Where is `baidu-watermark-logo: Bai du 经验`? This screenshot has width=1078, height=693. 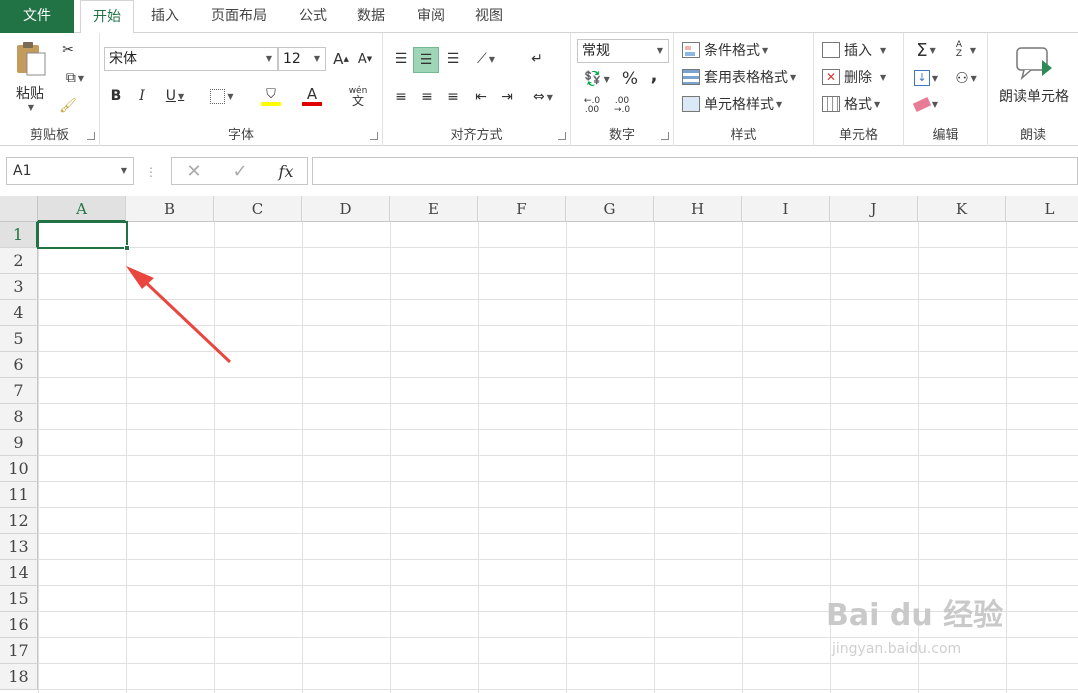
baidu-watermark-logo: Bai du 经验 is located at coordinates (915, 615).